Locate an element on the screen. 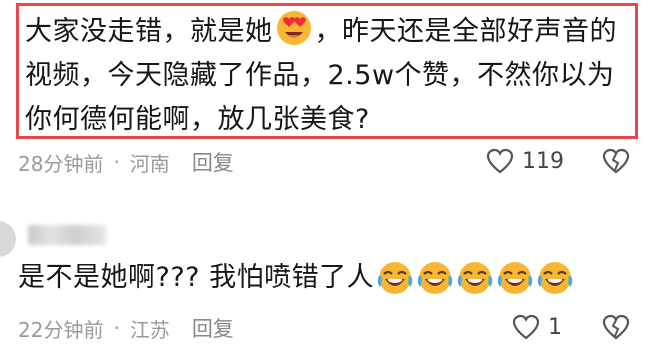 This screenshot has width=660, height=364. like-count: 119 is located at coordinates (543, 161).